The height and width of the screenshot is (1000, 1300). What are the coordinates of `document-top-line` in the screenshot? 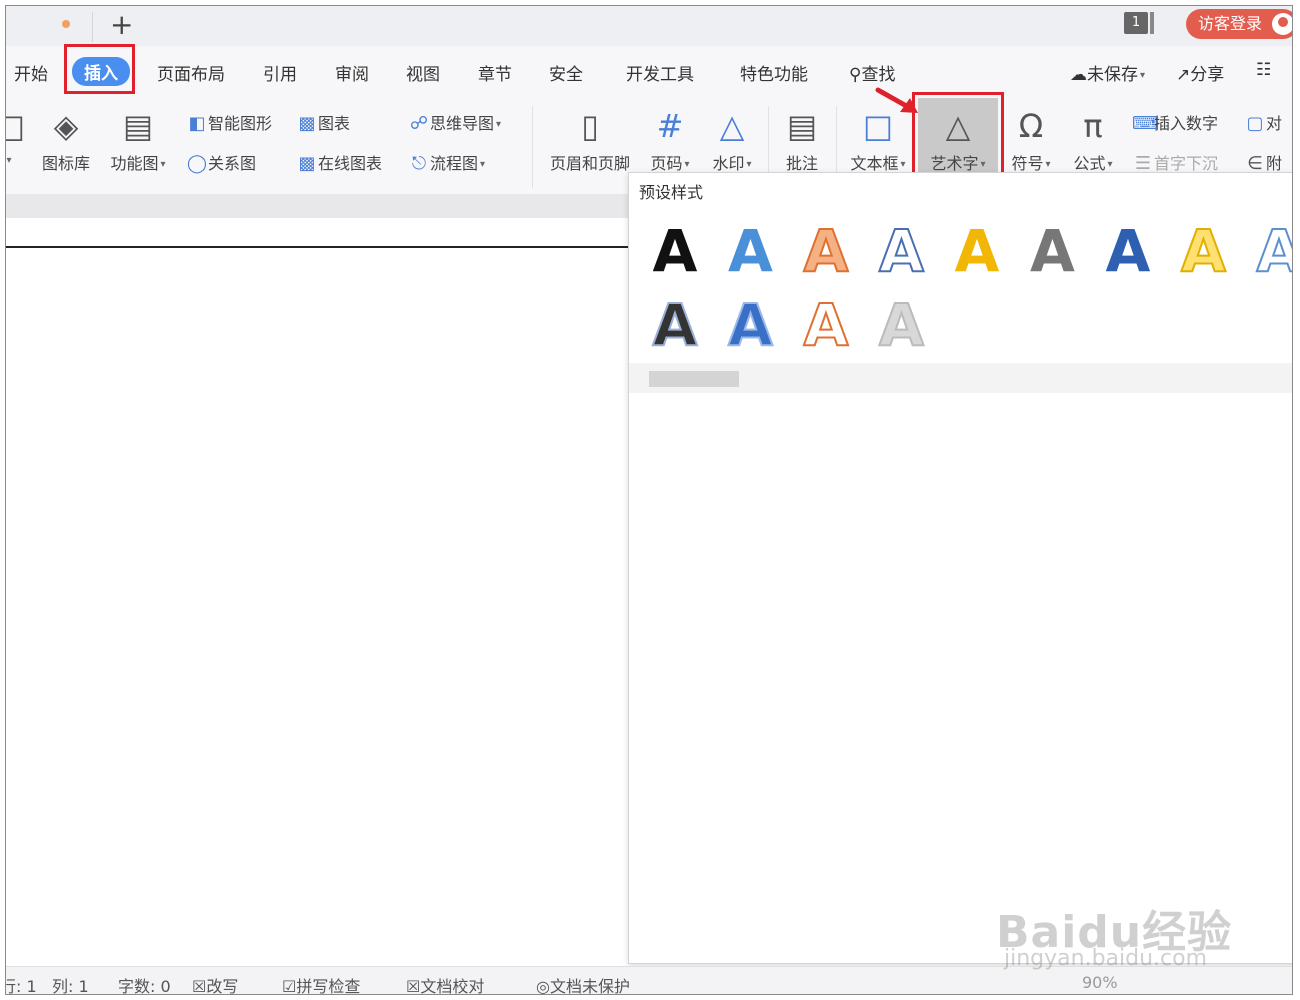 It's located at (321, 247).